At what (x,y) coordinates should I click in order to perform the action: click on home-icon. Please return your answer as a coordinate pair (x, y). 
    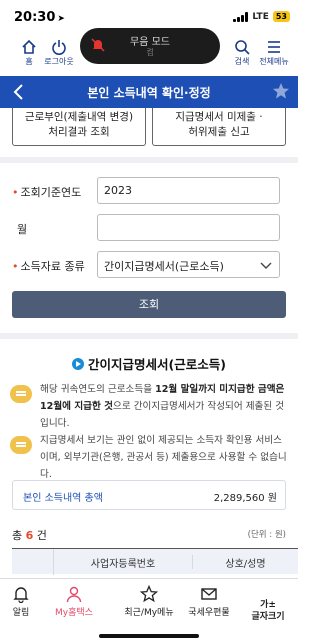
    Looking at the image, I should click on (29, 46).